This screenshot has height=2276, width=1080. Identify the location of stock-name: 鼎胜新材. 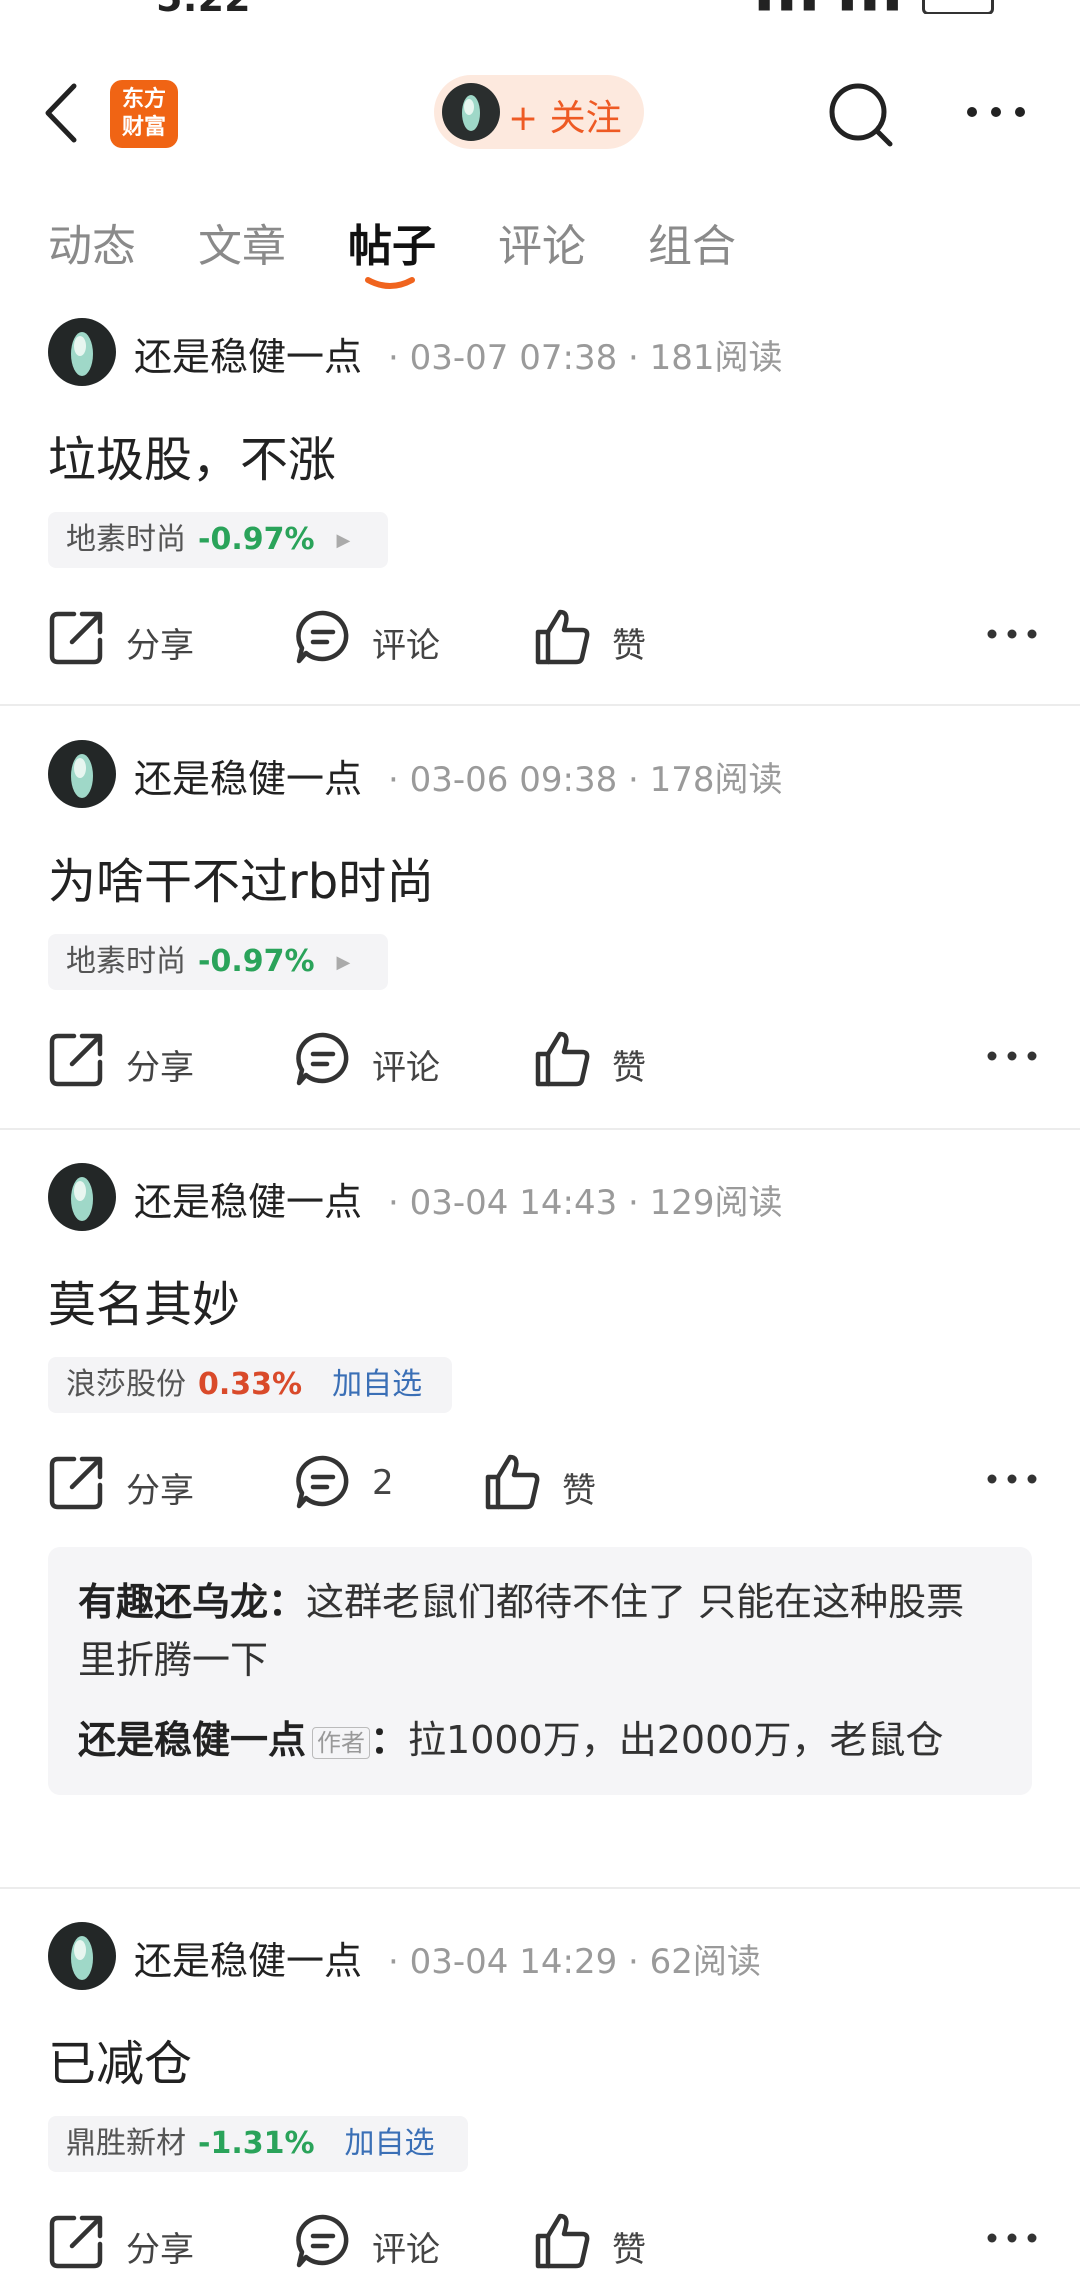
(126, 2143).